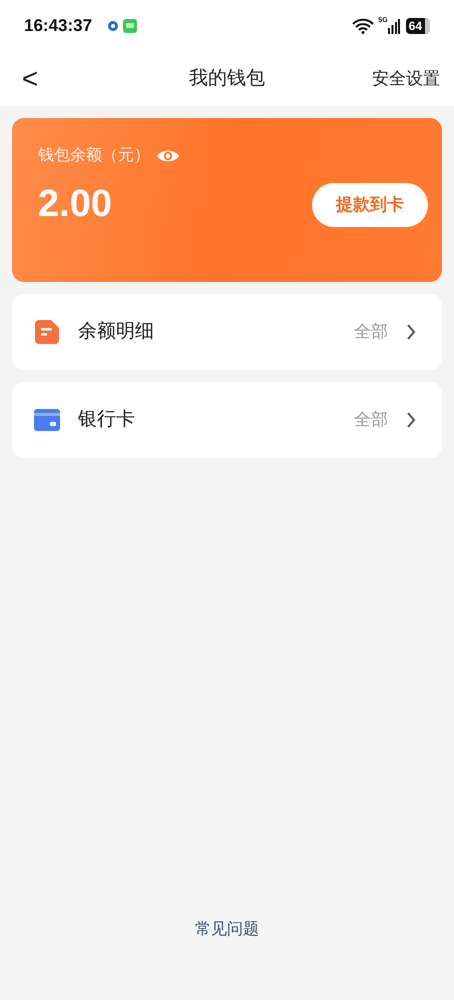 The image size is (454, 1000). Describe the element at coordinates (47, 420) in the screenshot. I see `bank-card-icon` at that location.